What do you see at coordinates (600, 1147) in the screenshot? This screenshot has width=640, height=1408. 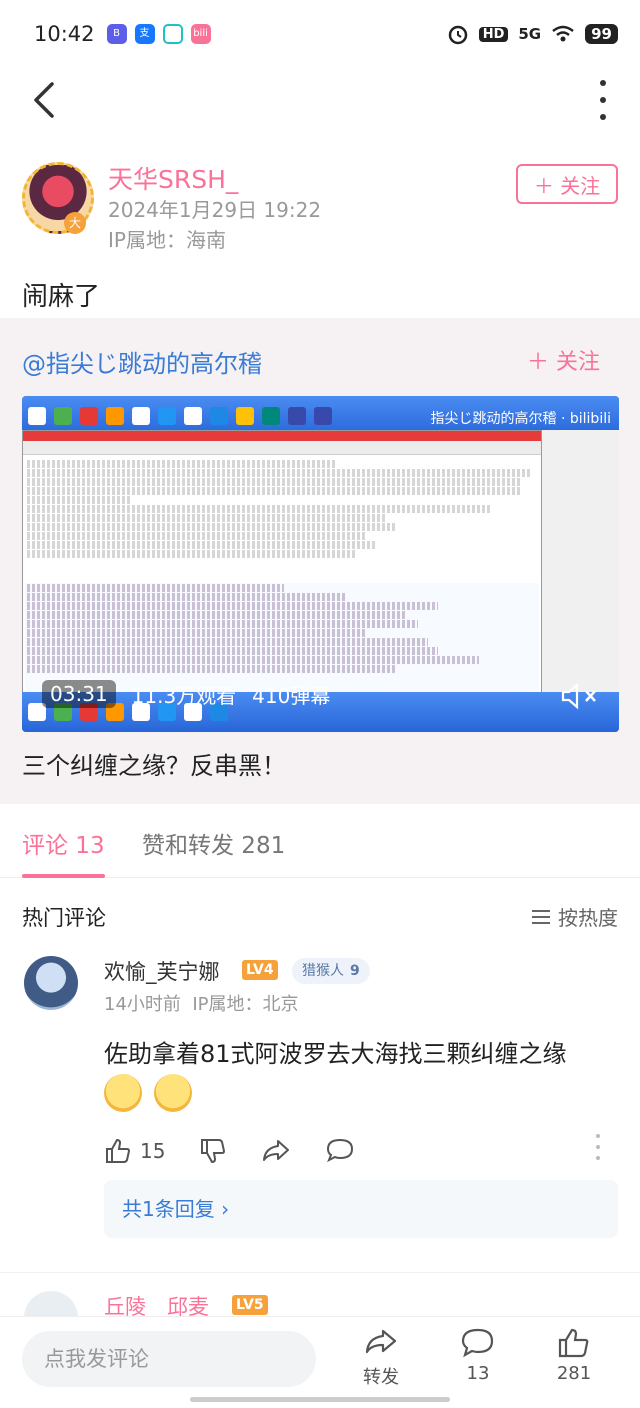 I see `comment-more-button` at bounding box center [600, 1147].